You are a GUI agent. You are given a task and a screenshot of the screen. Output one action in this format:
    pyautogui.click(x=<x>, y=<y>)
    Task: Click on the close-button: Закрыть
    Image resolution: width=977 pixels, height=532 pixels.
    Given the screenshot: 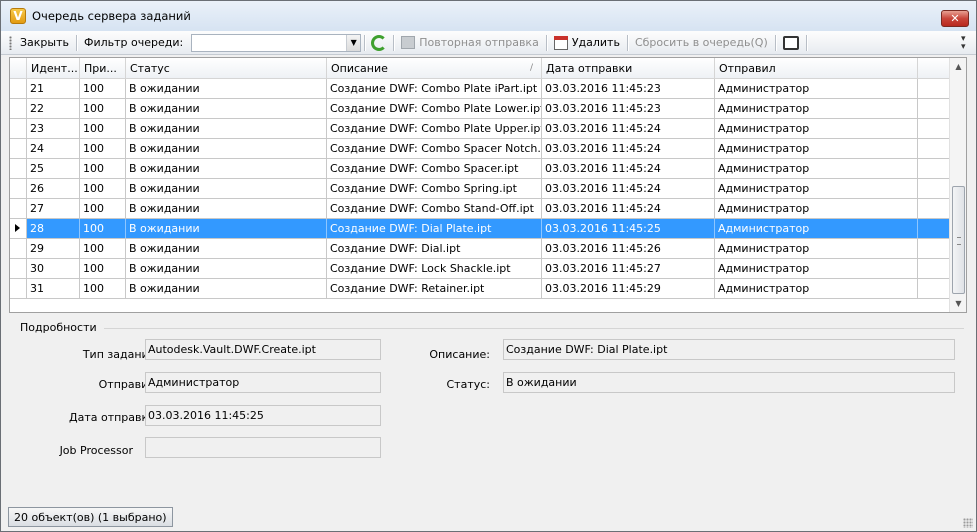 What is the action you would take?
    pyautogui.click(x=44, y=43)
    